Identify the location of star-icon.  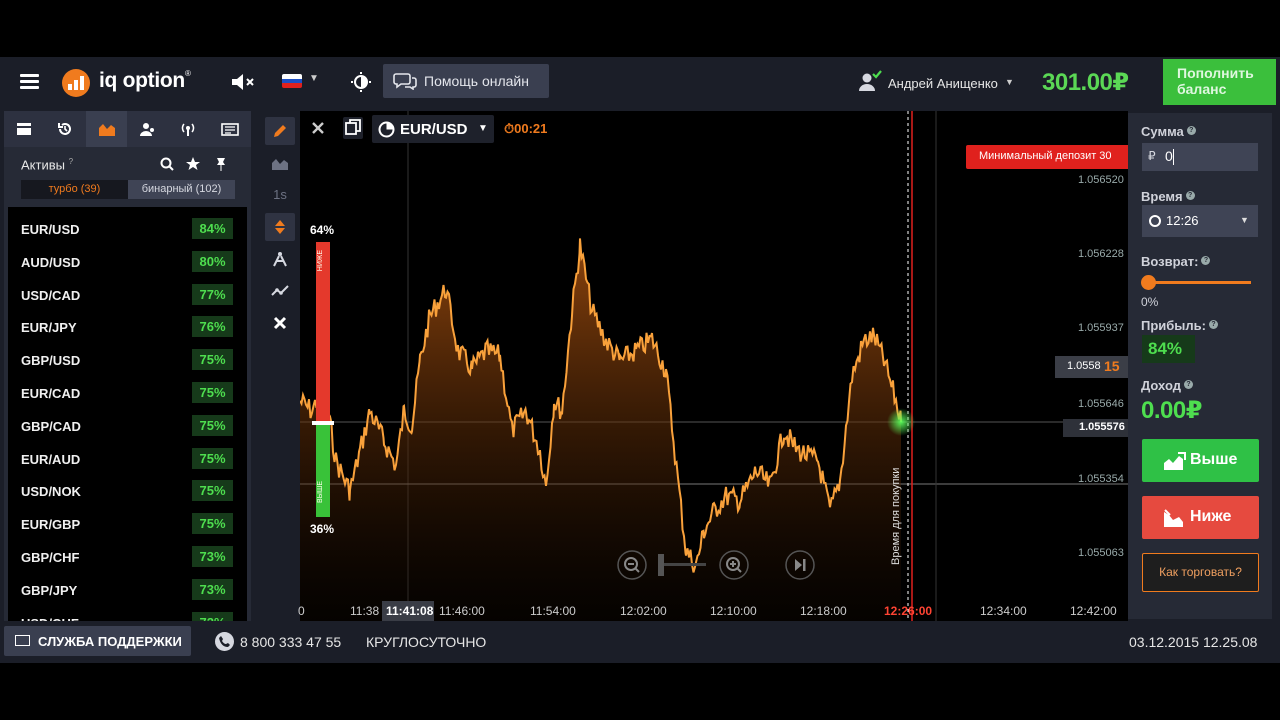
(193, 163).